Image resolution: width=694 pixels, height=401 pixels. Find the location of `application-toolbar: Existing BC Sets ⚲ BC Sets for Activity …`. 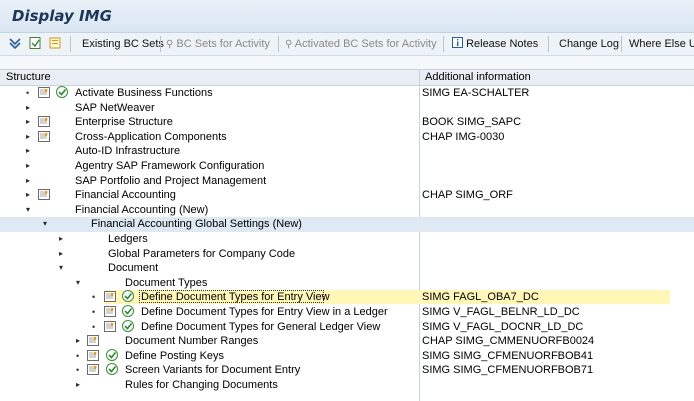

application-toolbar: Existing BC Sets ⚲ BC Sets for Activity … is located at coordinates (347, 44).